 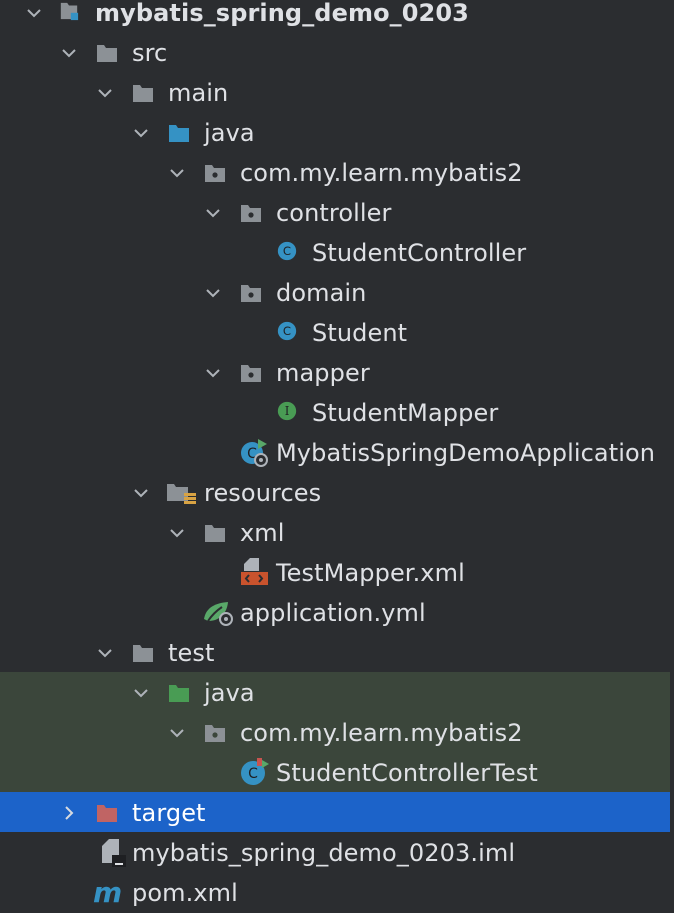 What do you see at coordinates (263, 493) in the screenshot?
I see `folder-label-resources: resources` at bounding box center [263, 493].